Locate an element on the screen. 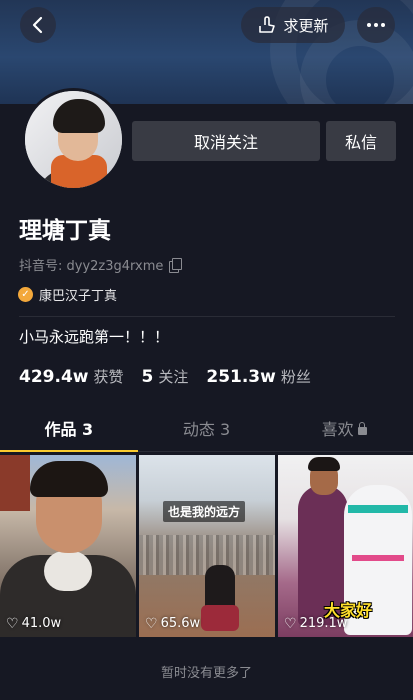  verified-label: 康巴汉子丁真 is located at coordinates (78, 296).